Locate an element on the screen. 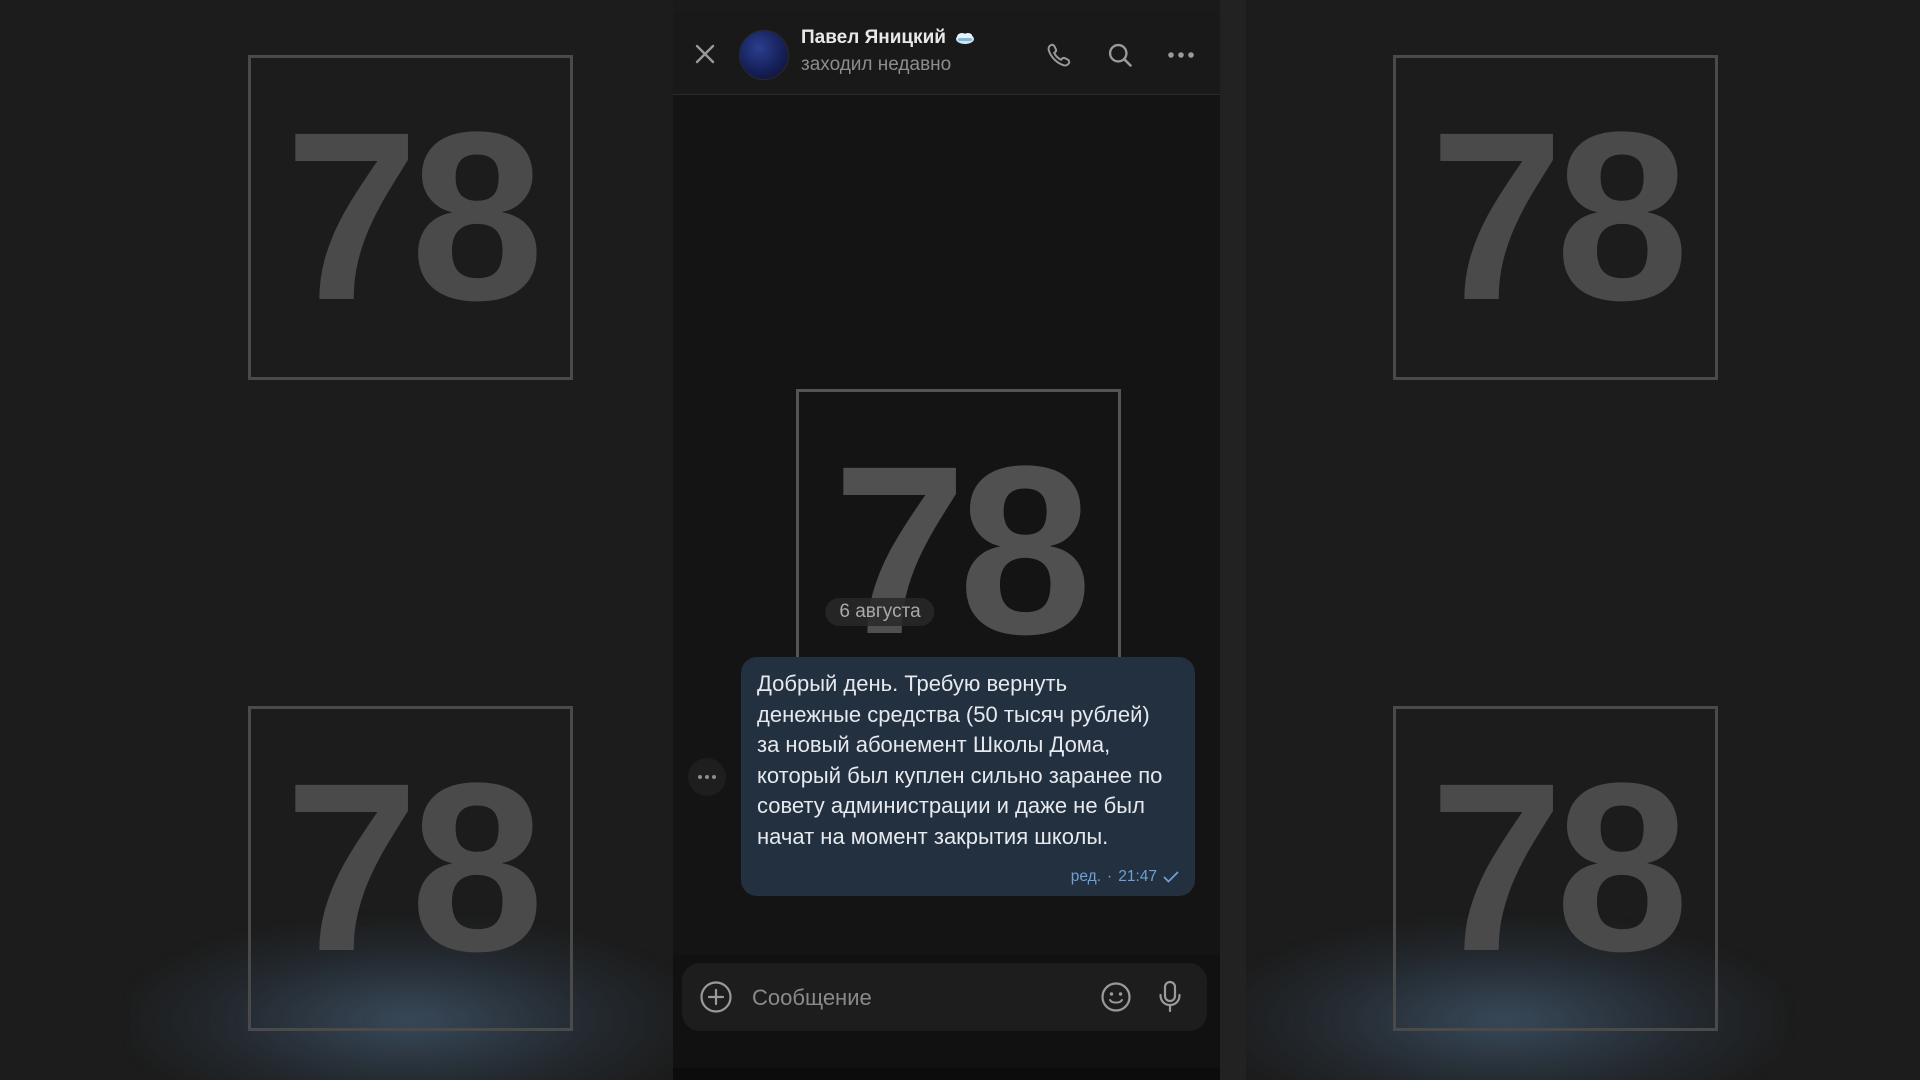  contact-status: заходил недавно is located at coordinates (876, 64).